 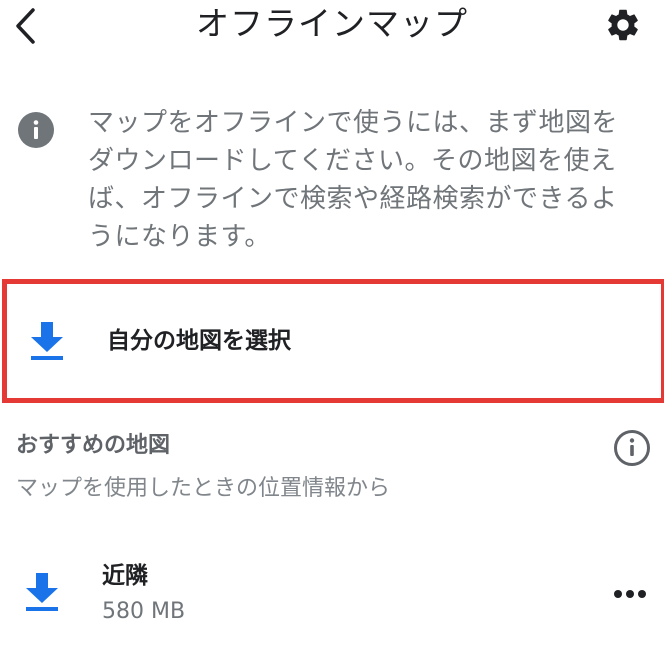 I want to click on page-title: オフラインマップ, so click(x=332, y=23).